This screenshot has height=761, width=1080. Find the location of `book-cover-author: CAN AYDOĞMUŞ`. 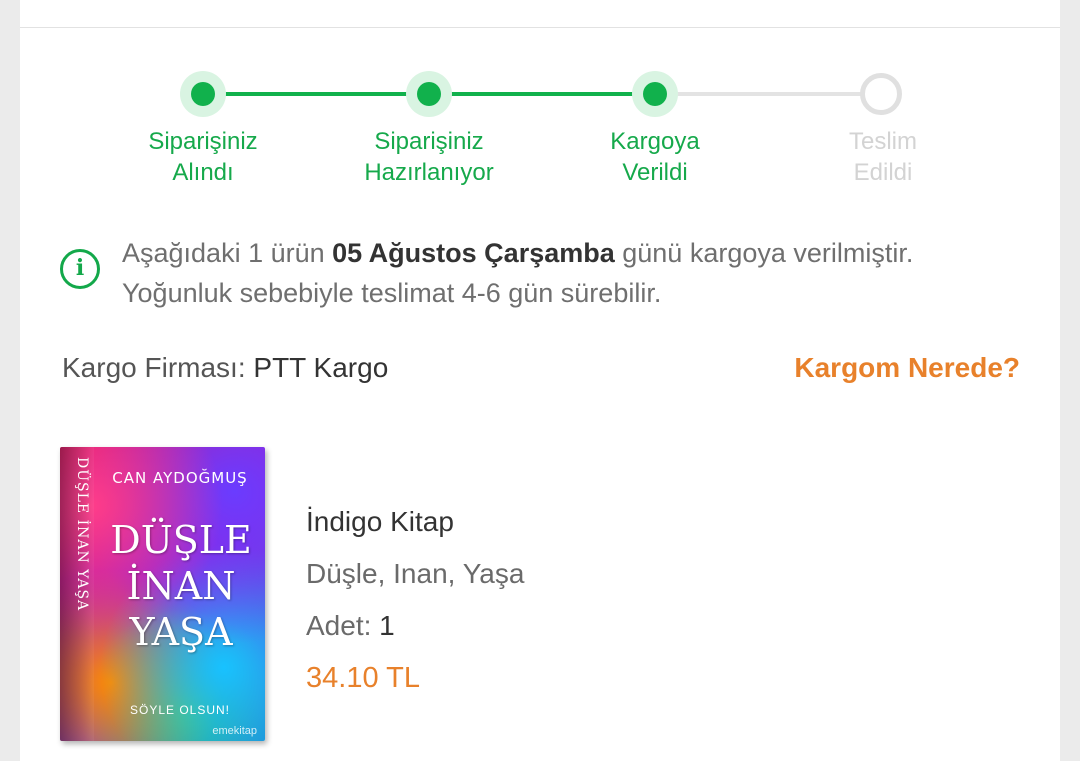

book-cover-author: CAN AYDOĞMUŞ is located at coordinates (180, 478).